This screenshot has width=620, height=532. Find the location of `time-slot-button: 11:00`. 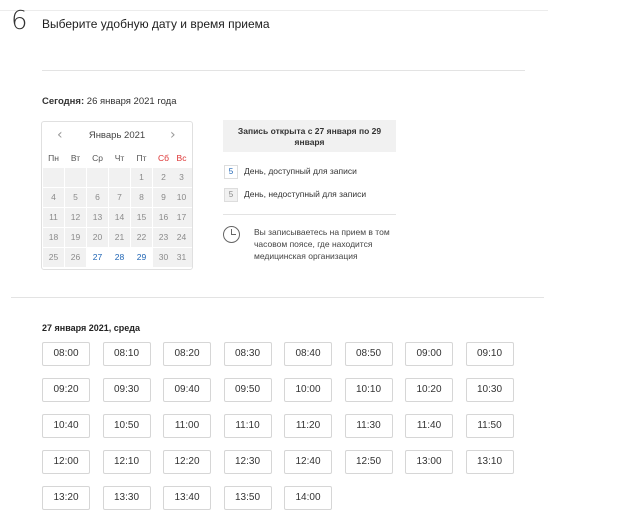

time-slot-button: 11:00 is located at coordinates (187, 426).